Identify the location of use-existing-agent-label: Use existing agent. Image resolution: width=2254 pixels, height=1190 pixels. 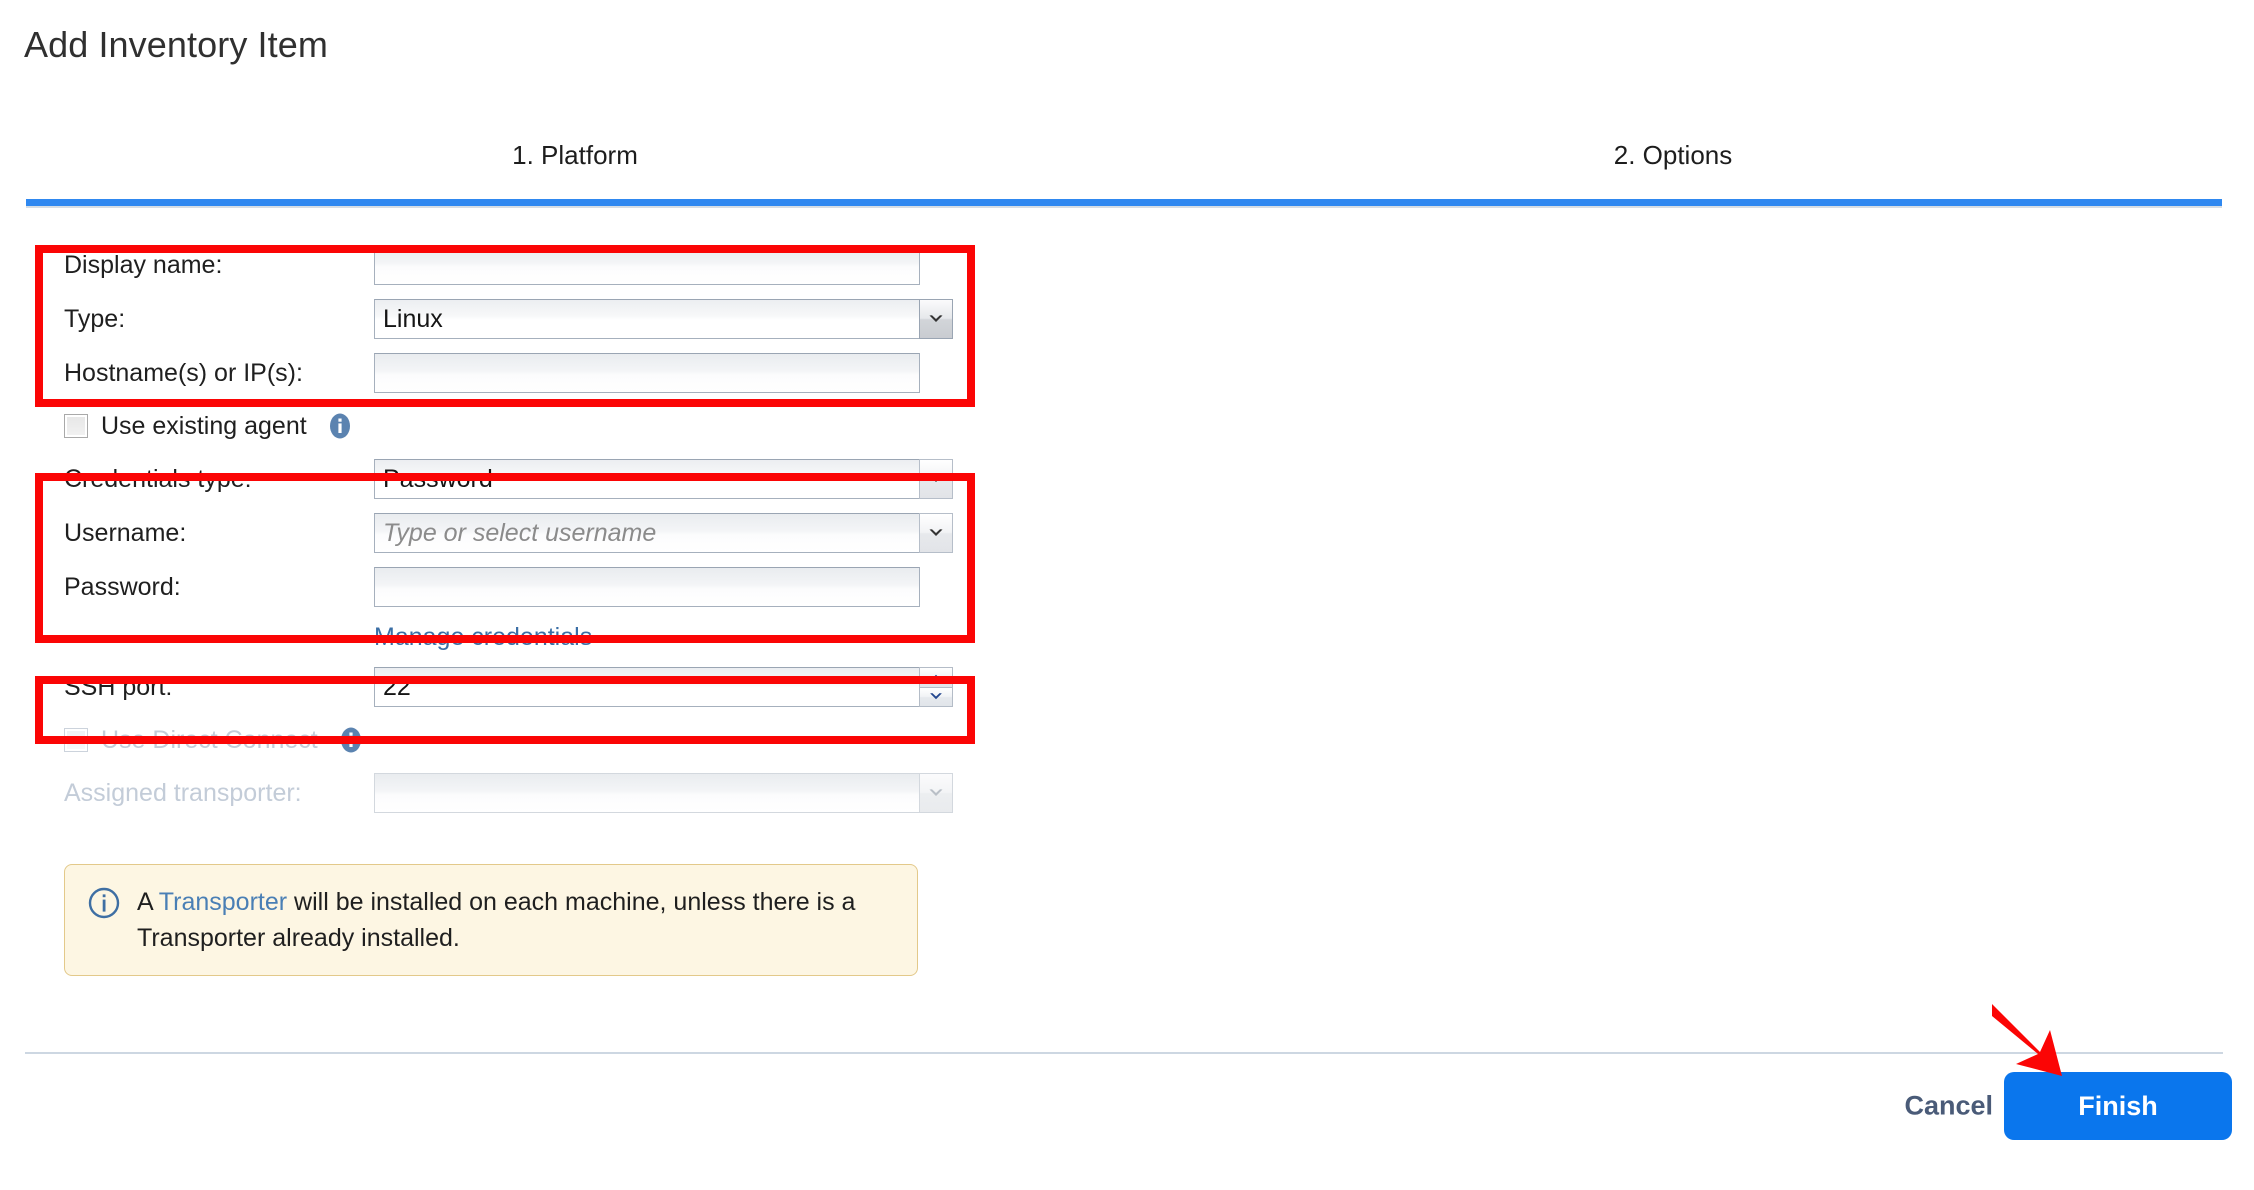
(204, 425).